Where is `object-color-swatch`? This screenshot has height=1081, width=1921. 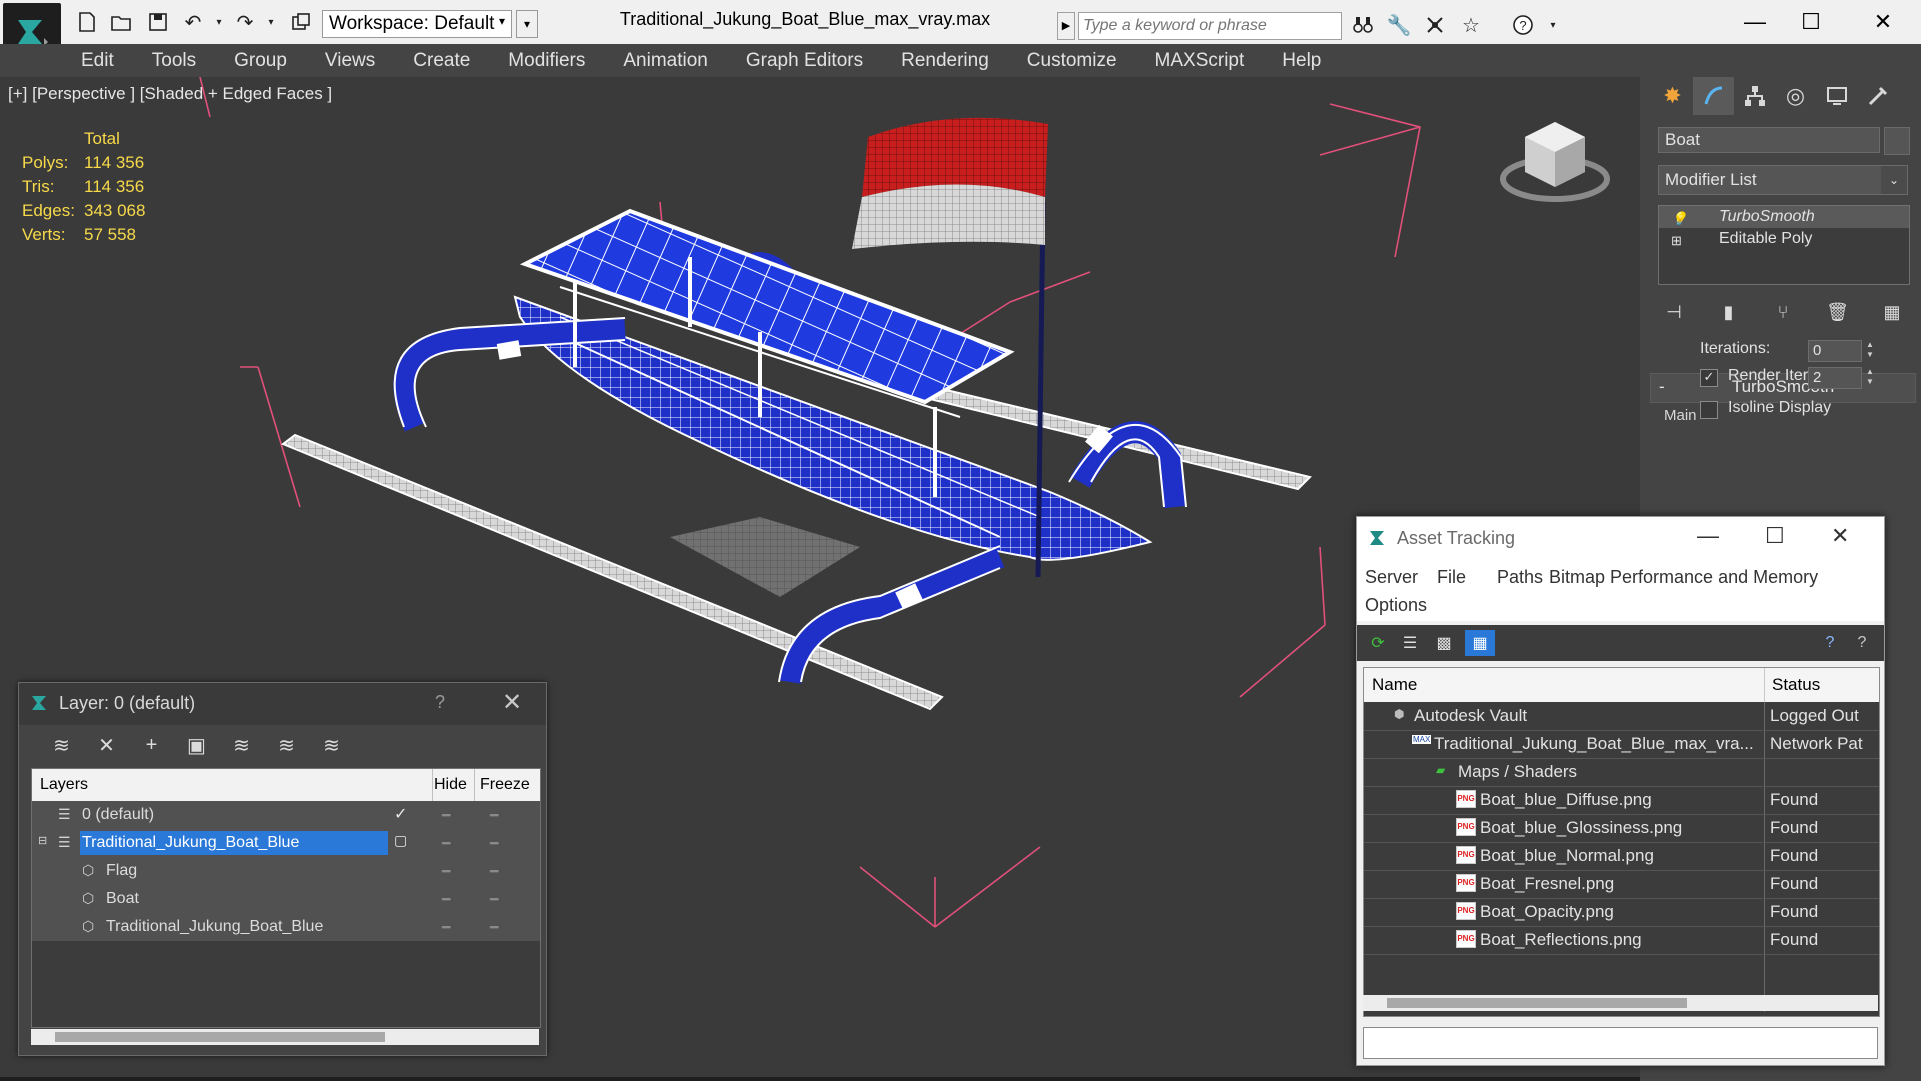
object-color-swatch is located at coordinates (1897, 141).